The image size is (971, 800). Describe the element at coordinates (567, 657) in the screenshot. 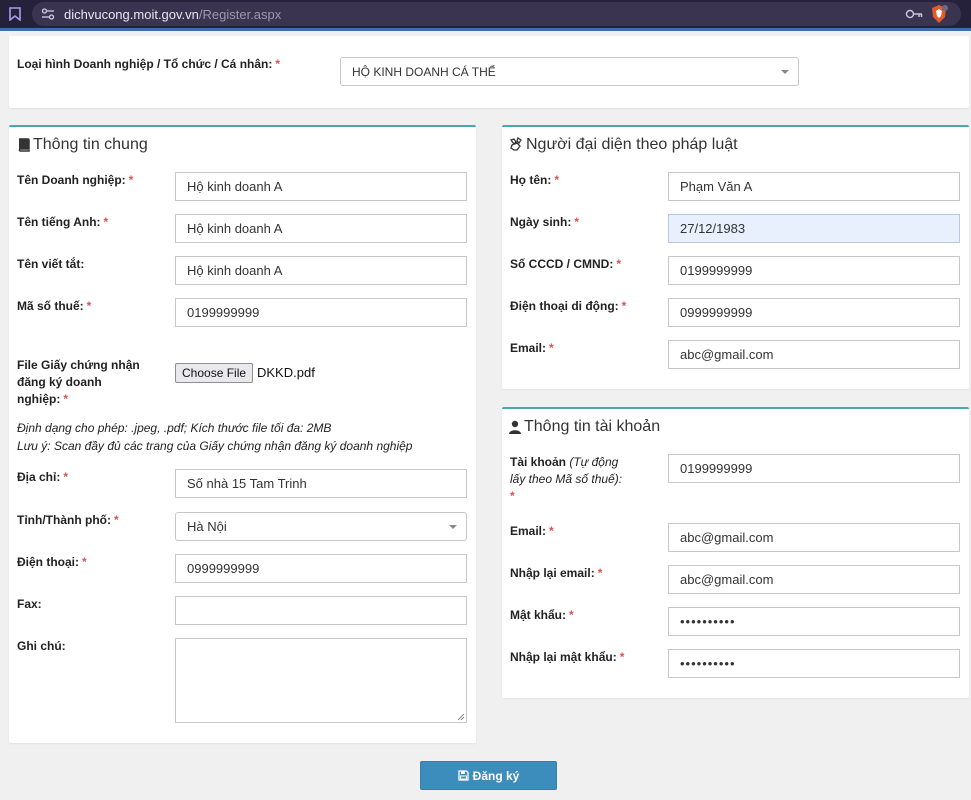

I see `password-confirm-label: Nhập lại mật khẩu: *` at that location.